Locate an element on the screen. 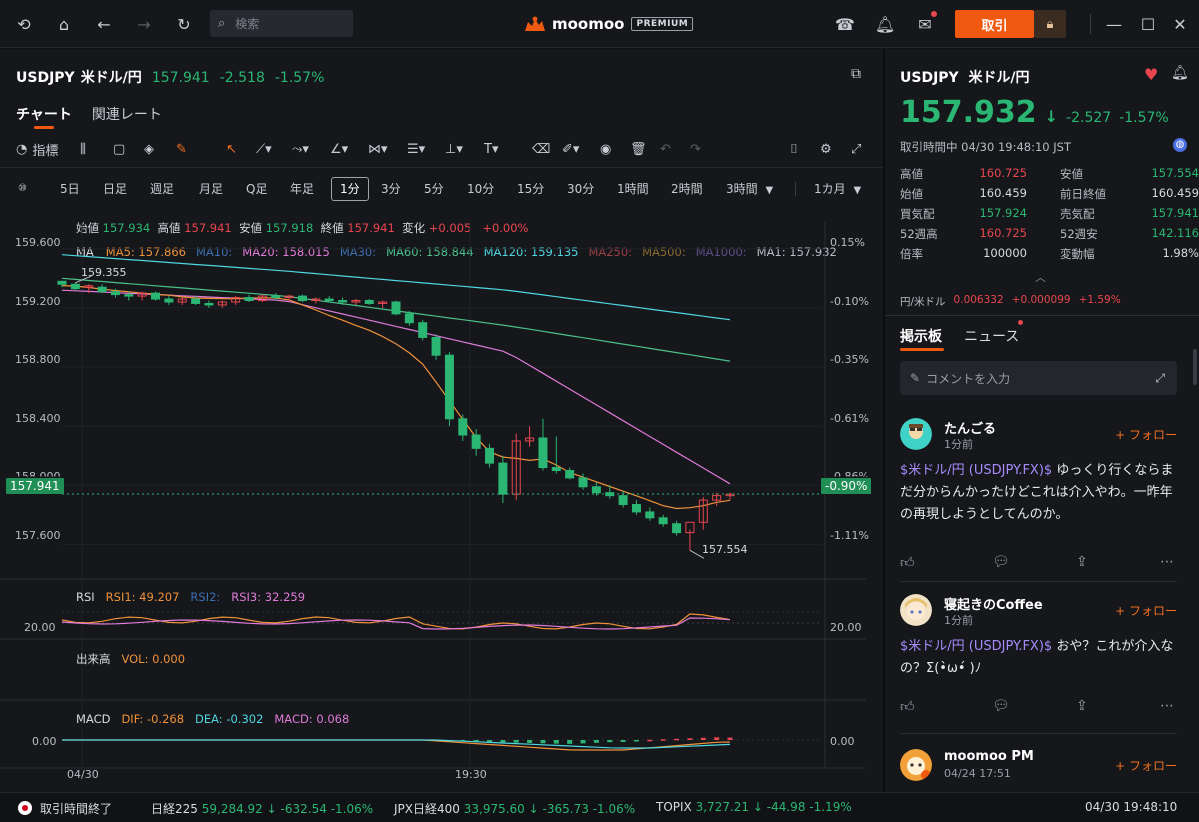 This screenshot has height=822, width=1199. index-value: 59,284.92 is located at coordinates (232, 809).